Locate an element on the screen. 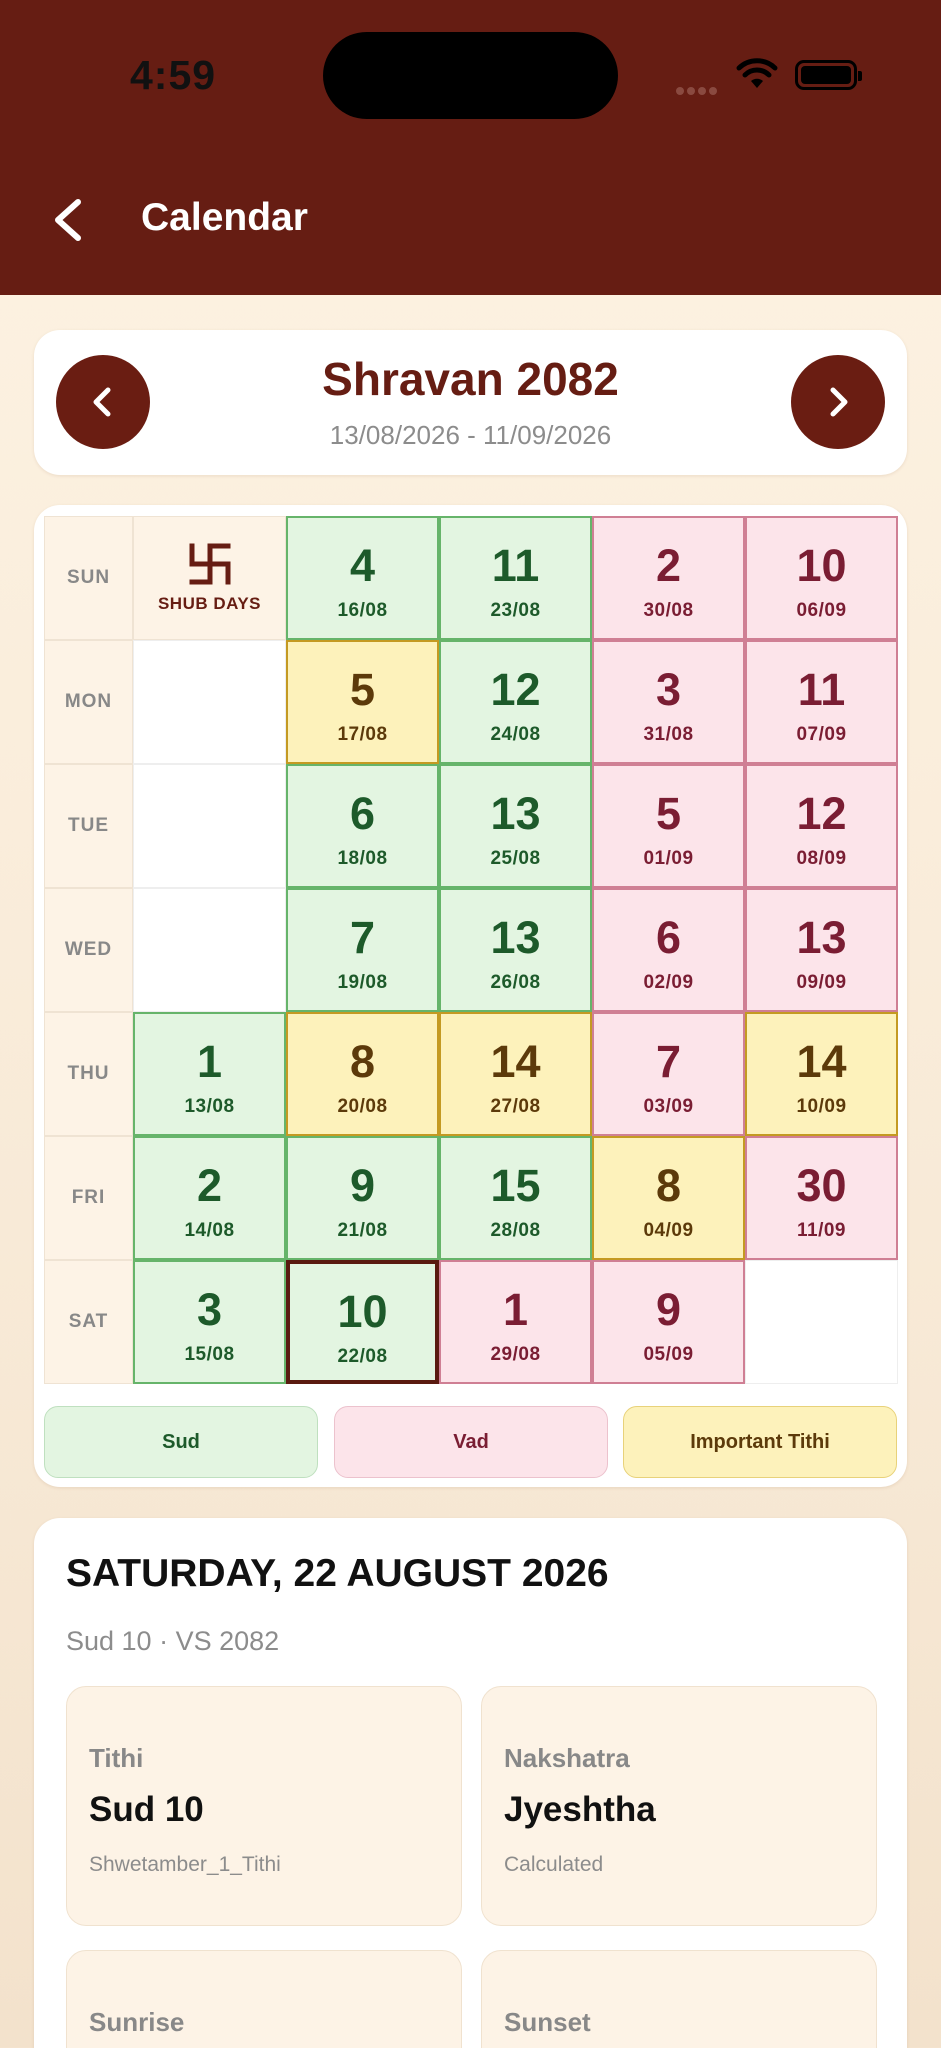  calendar-day: 7 19/08 is located at coordinates (362, 950).